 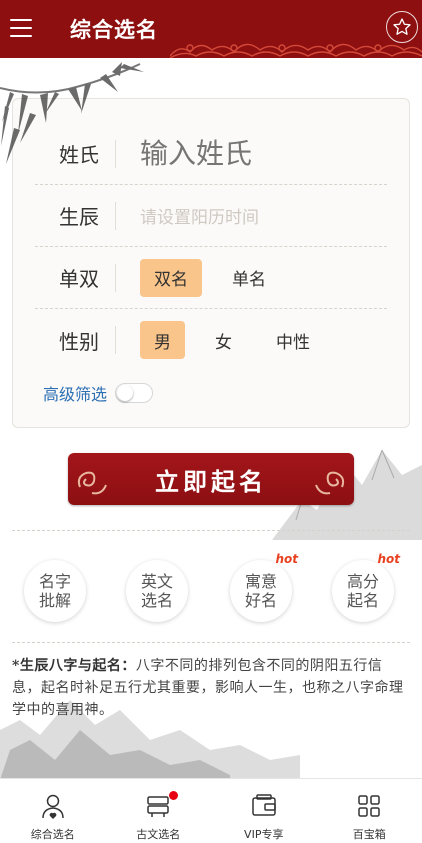 I want to click on hamburger-menu-icon, so click(x=21, y=28).